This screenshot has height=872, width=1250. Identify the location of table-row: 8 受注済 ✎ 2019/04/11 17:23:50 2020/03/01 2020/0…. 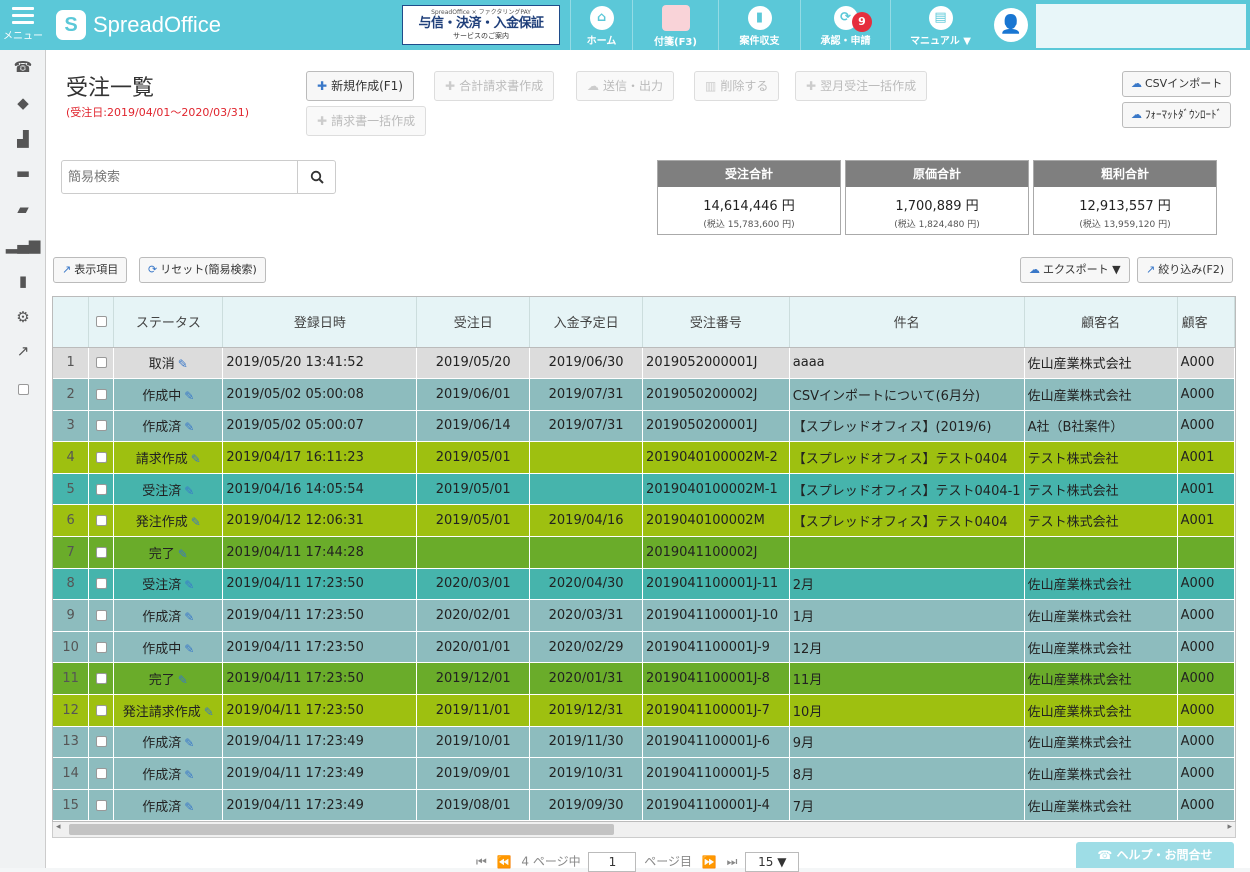
(644, 584).